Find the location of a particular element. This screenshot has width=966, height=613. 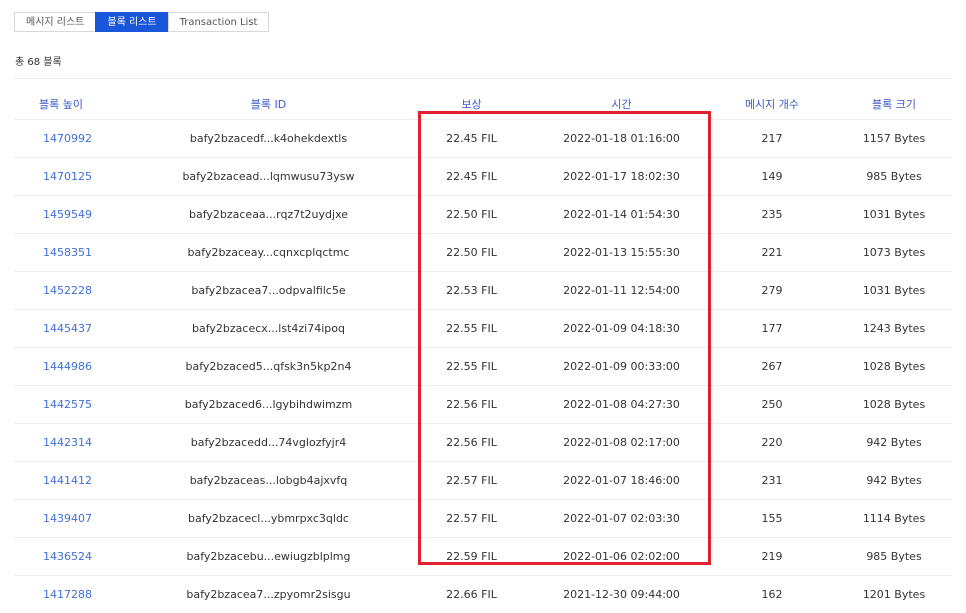

message-count-cell: 217 is located at coordinates (772, 139).